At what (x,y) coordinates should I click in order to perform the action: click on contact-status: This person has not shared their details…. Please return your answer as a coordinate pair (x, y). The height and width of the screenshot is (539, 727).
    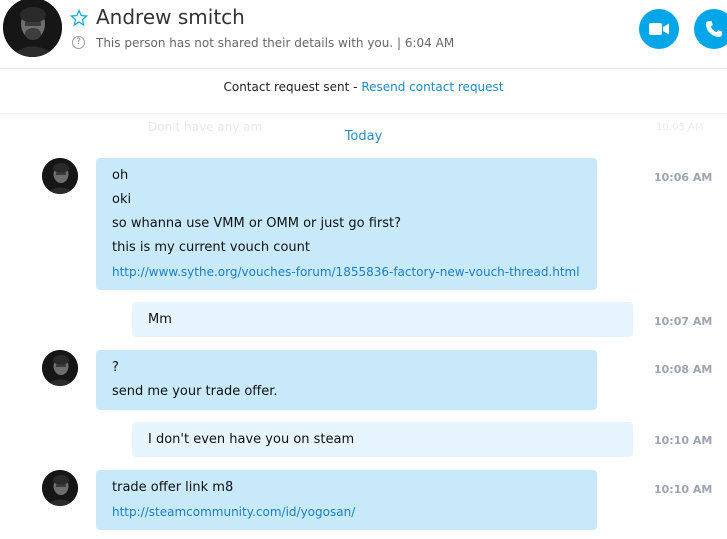
    Looking at the image, I should click on (275, 43).